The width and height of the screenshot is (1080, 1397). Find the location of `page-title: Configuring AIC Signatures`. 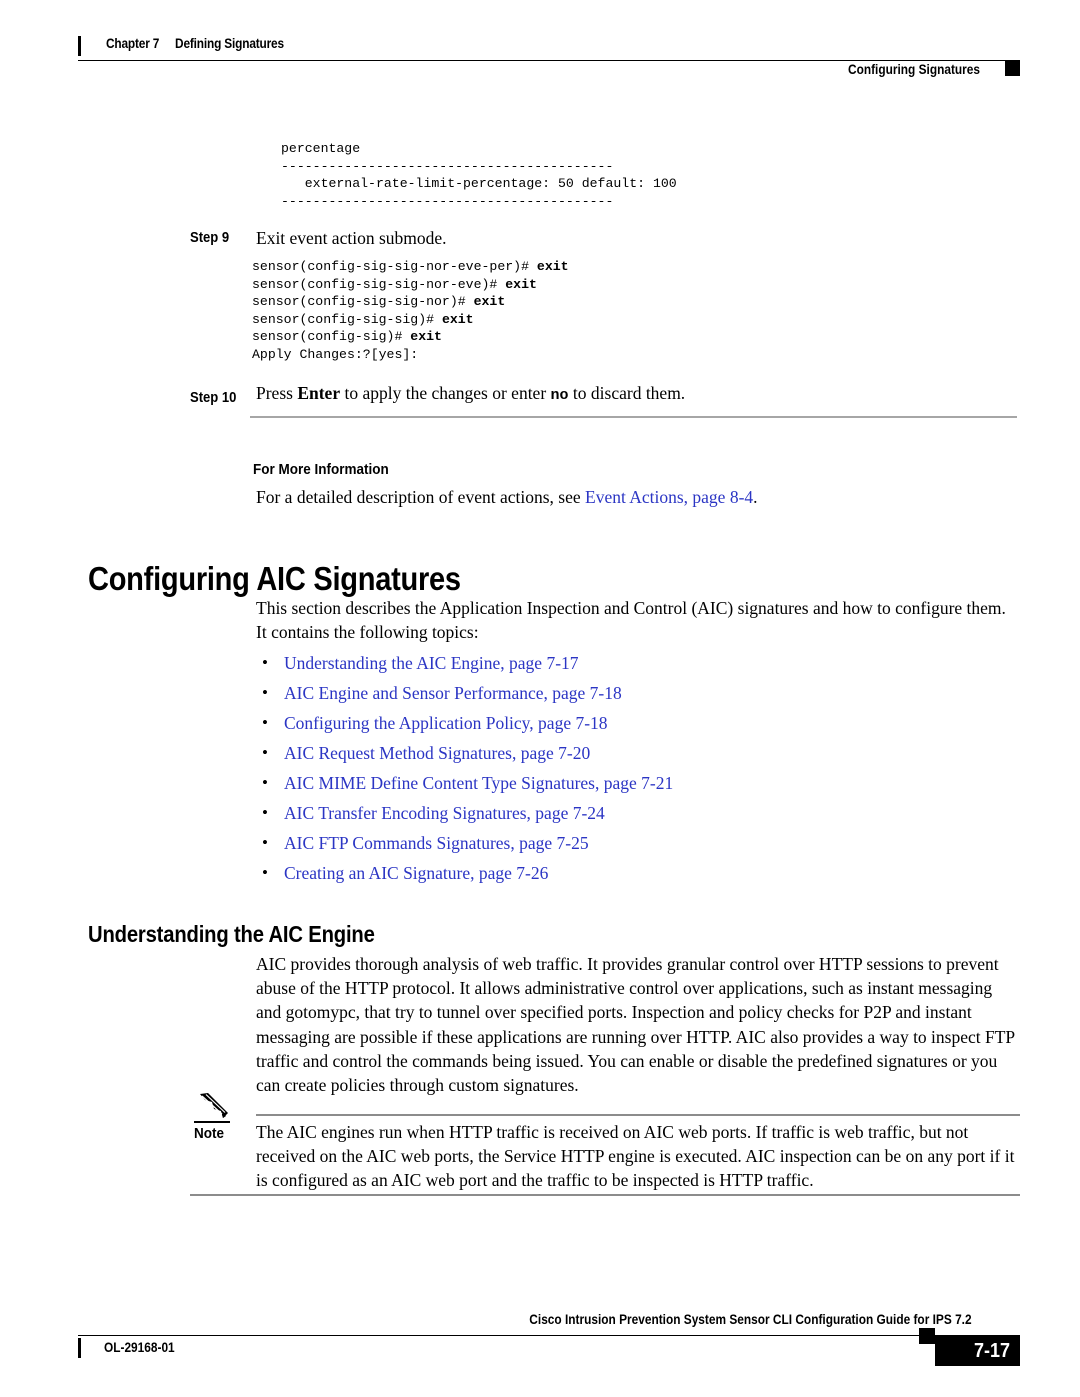

page-title: Configuring AIC Signatures is located at coordinates (274, 578).